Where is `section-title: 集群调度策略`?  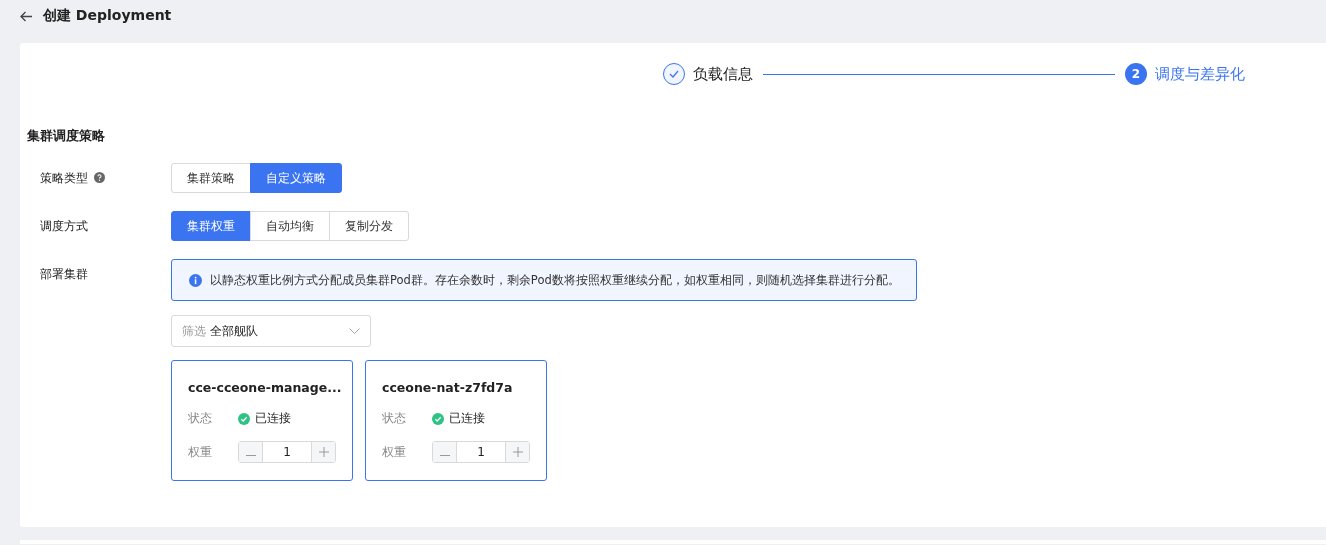
section-title: 集群调度策略 is located at coordinates (66, 136).